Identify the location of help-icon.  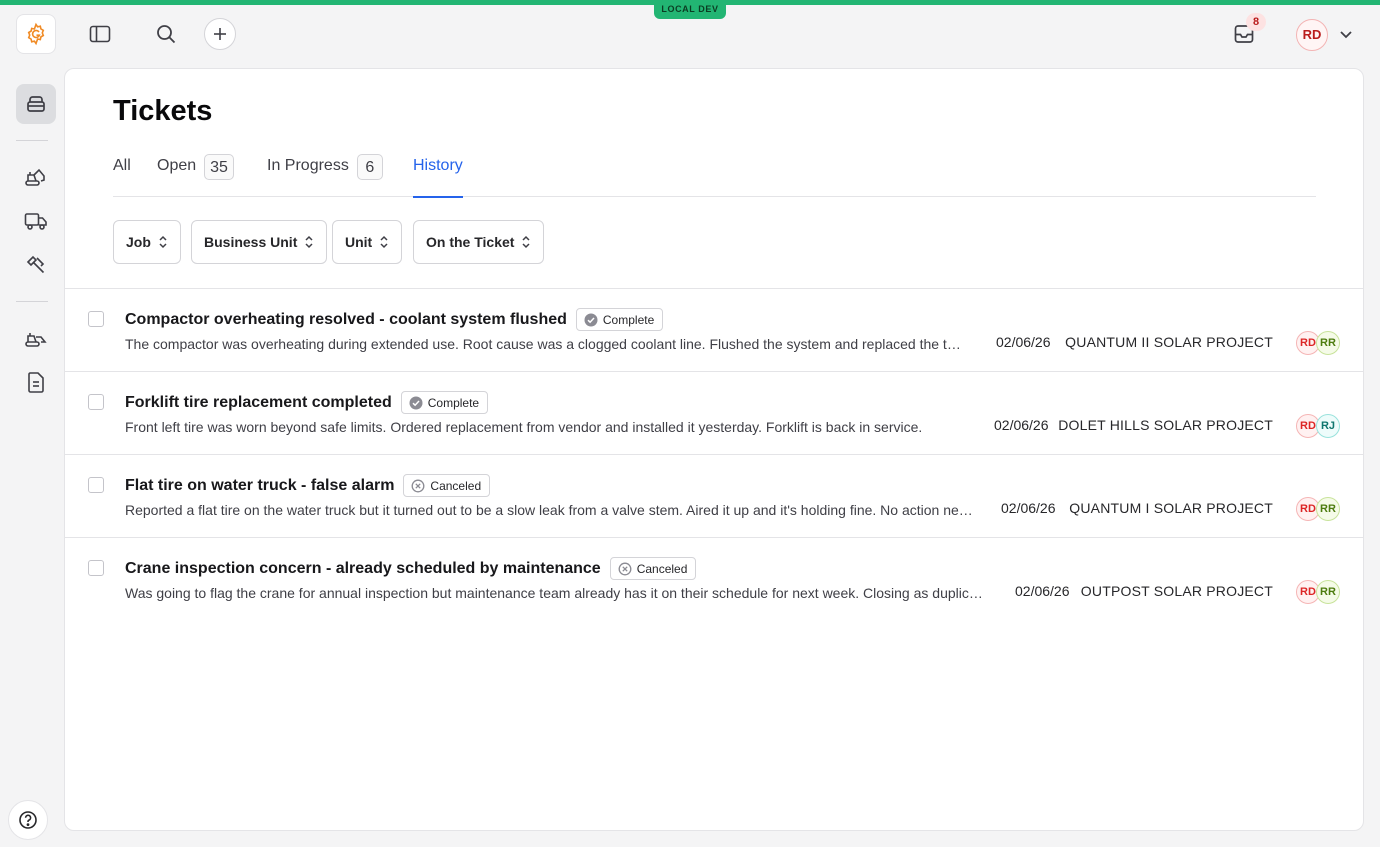
(28, 820).